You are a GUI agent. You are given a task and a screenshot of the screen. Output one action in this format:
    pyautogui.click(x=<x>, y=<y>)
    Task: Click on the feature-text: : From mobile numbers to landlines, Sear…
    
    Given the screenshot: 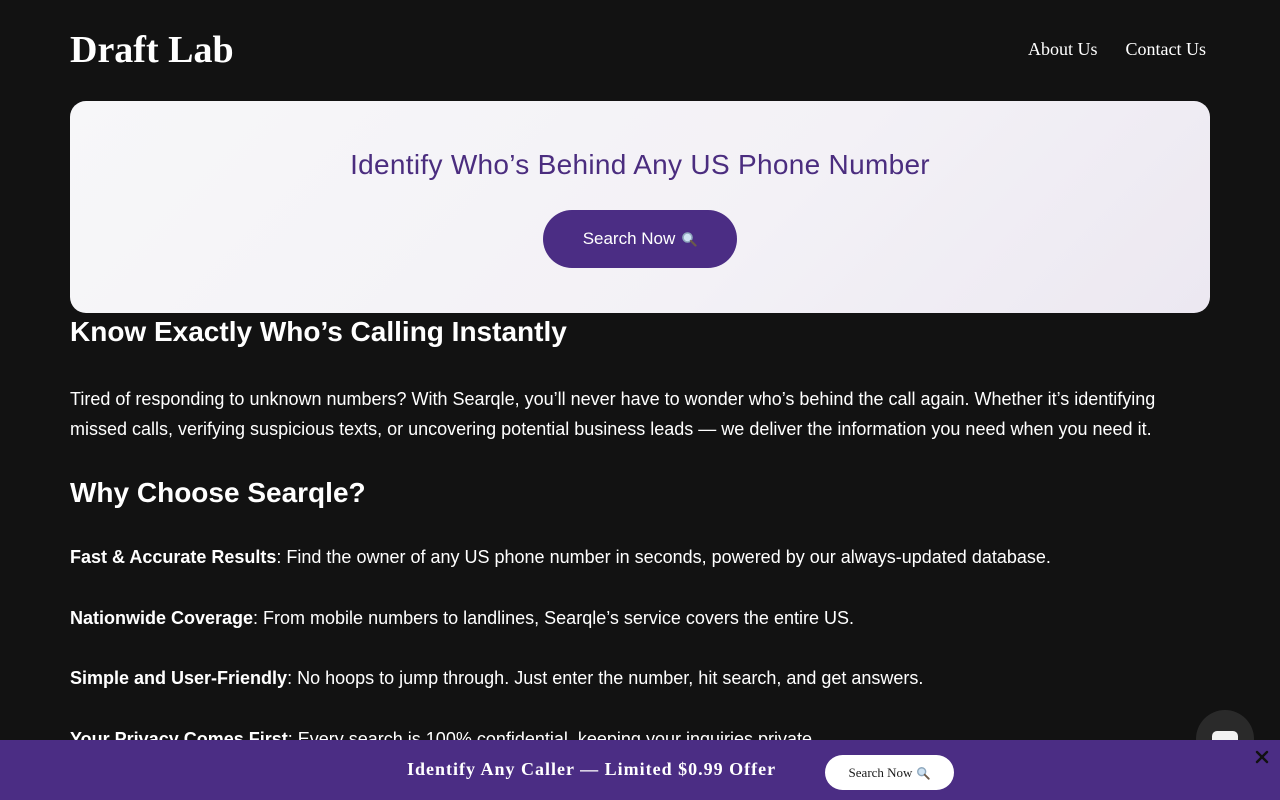 What is the action you would take?
    pyautogui.click(x=553, y=618)
    